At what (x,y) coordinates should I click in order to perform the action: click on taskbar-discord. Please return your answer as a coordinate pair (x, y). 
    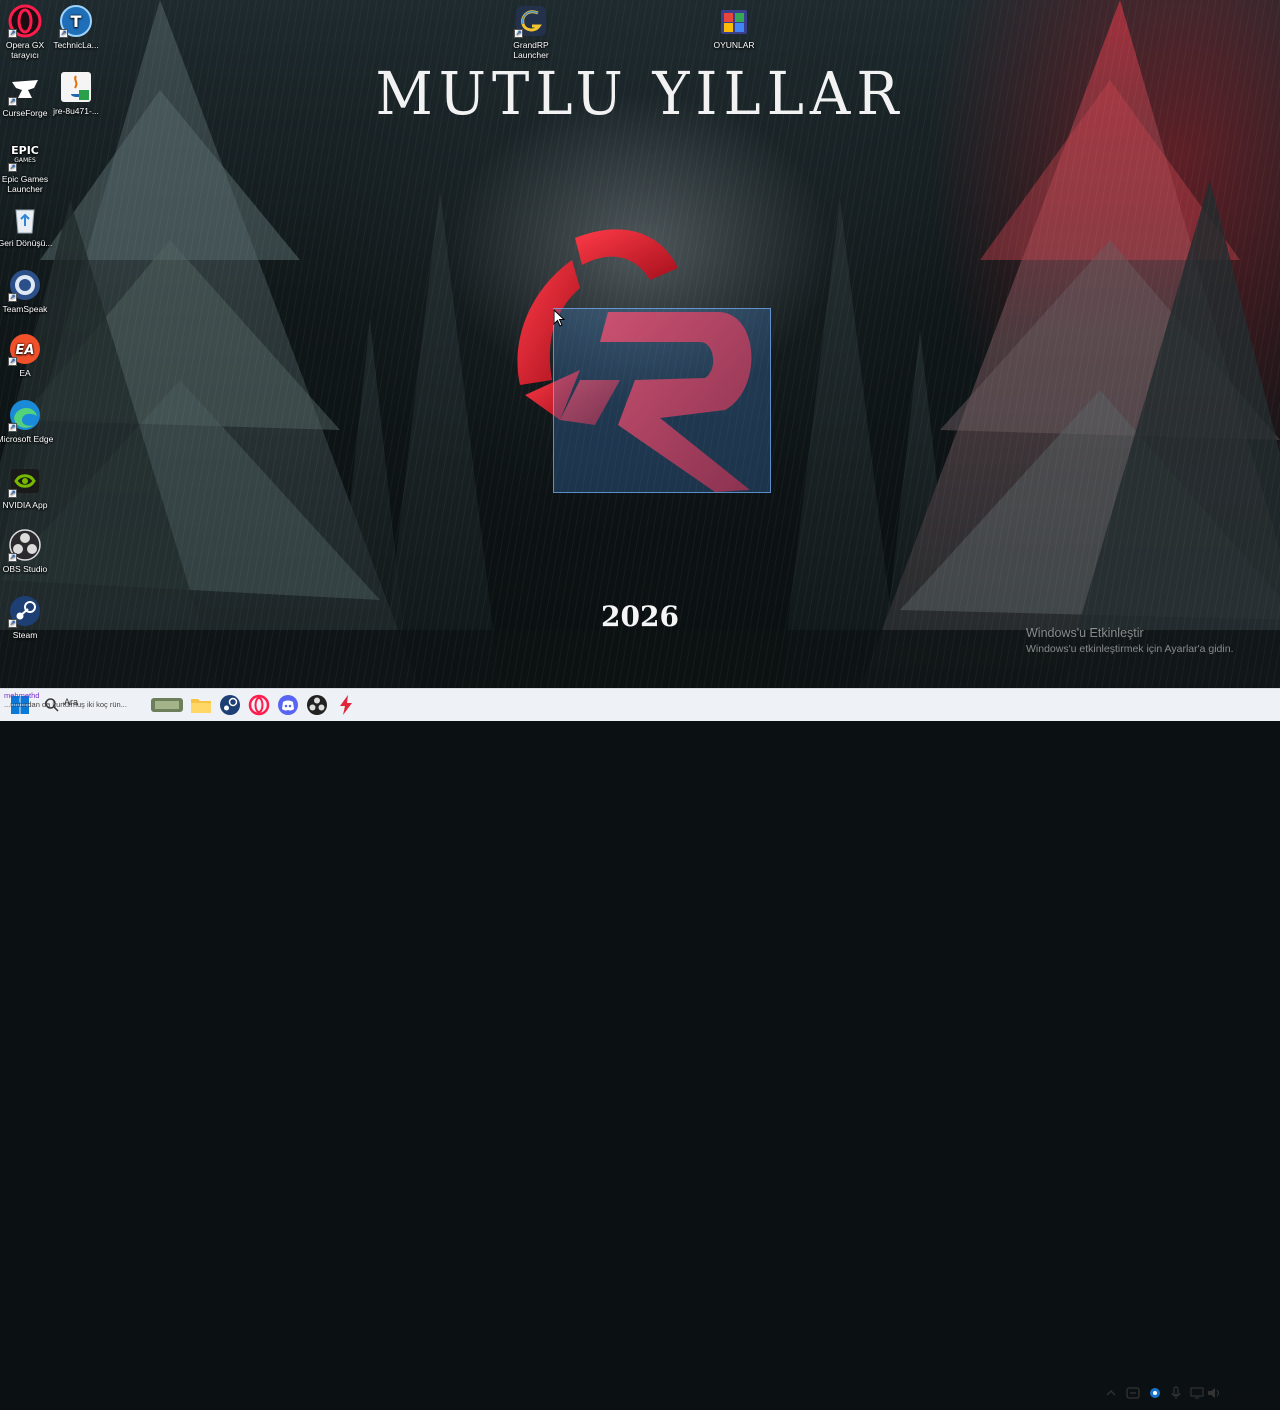
    Looking at the image, I should click on (288, 705).